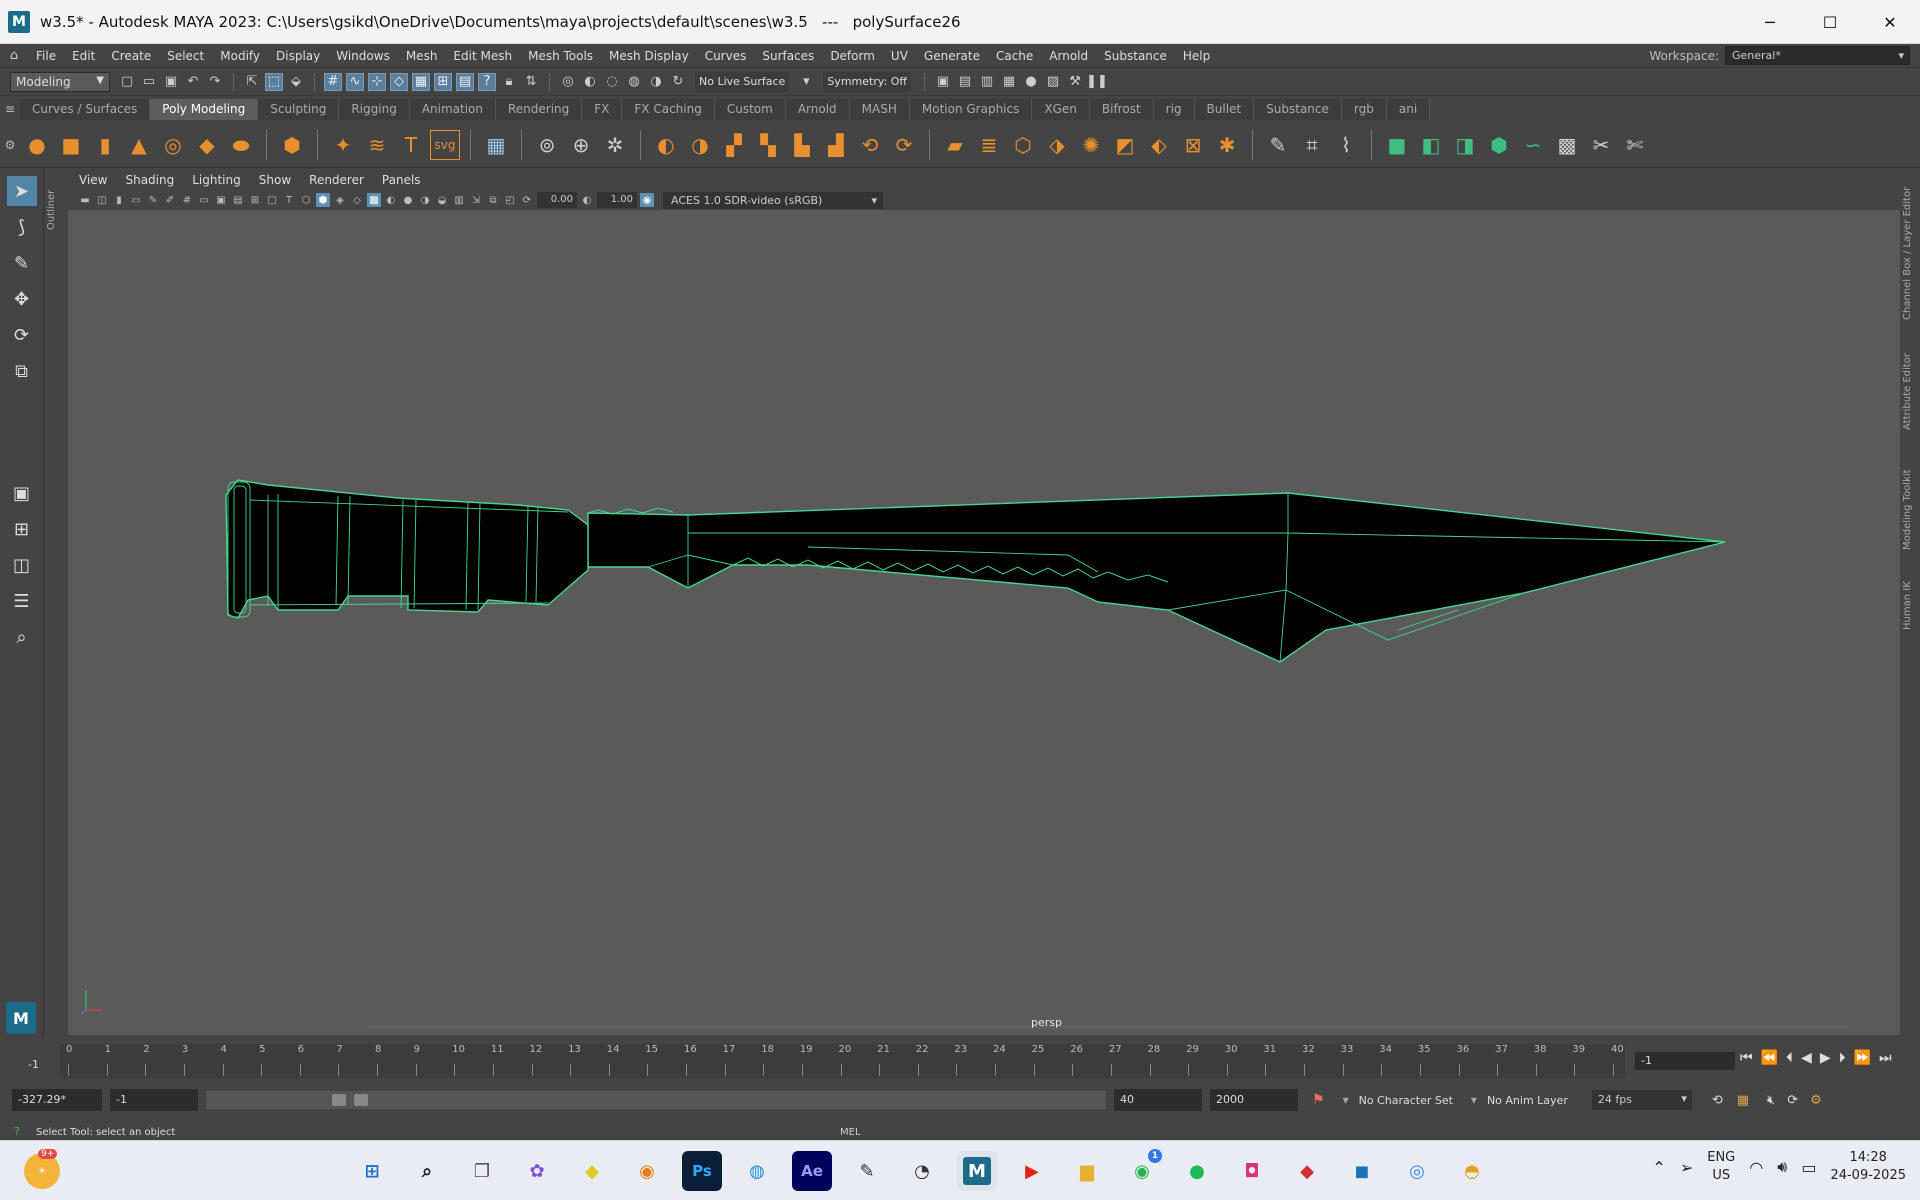 The width and height of the screenshot is (1920, 1200). What do you see at coordinates (1868, 1167) in the screenshot?
I see `clock: 14:28 24-09-2025` at bounding box center [1868, 1167].